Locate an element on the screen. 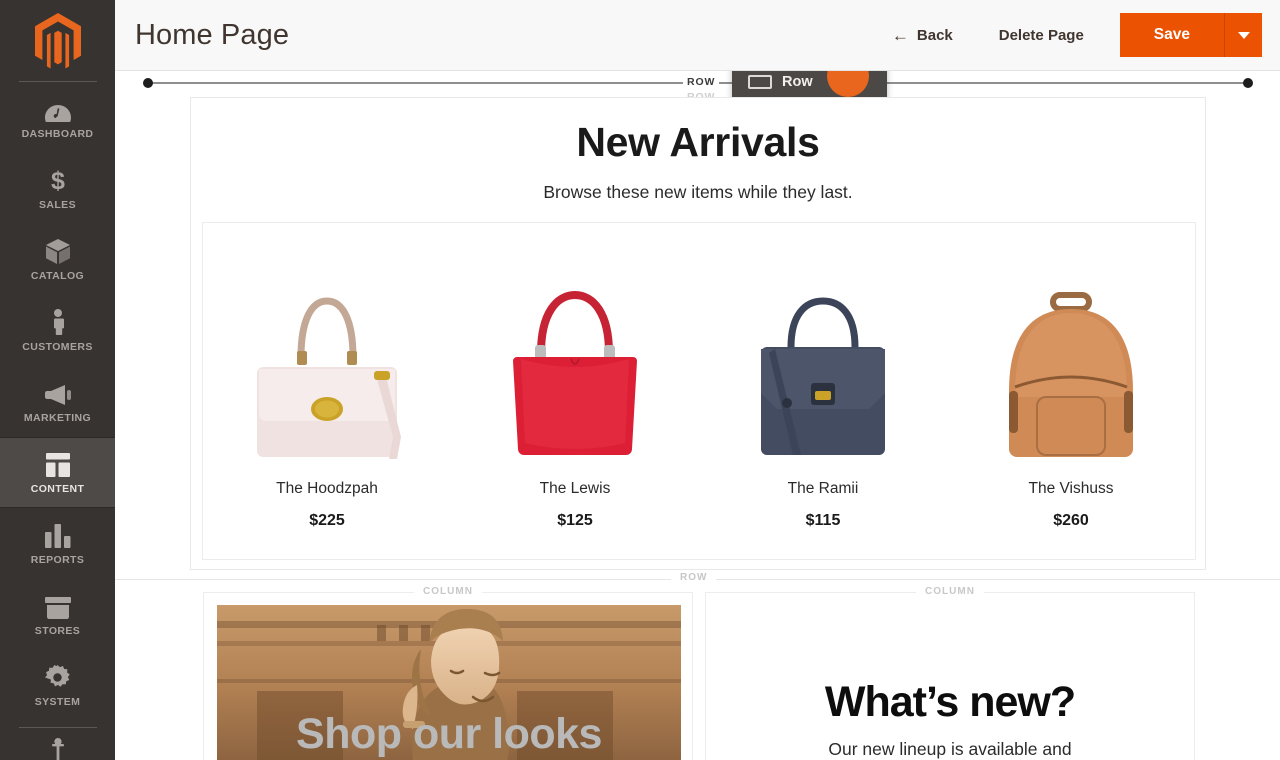  new-arrivals-subheading: Browse these new items while they last. is located at coordinates (698, 192).